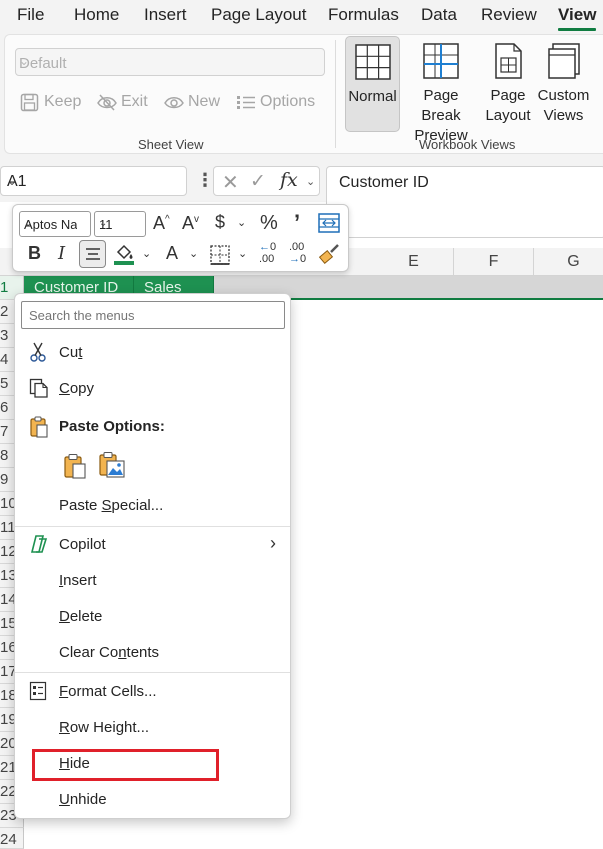  What do you see at coordinates (220, 255) in the screenshot?
I see `borders-icon` at bounding box center [220, 255].